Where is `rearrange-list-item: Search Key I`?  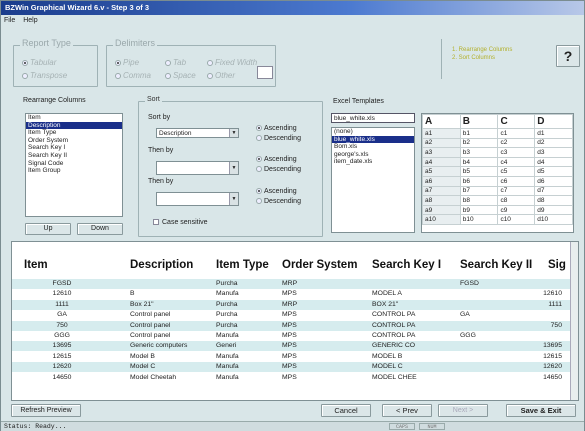 rearrange-list-item: Search Key I is located at coordinates (74, 148).